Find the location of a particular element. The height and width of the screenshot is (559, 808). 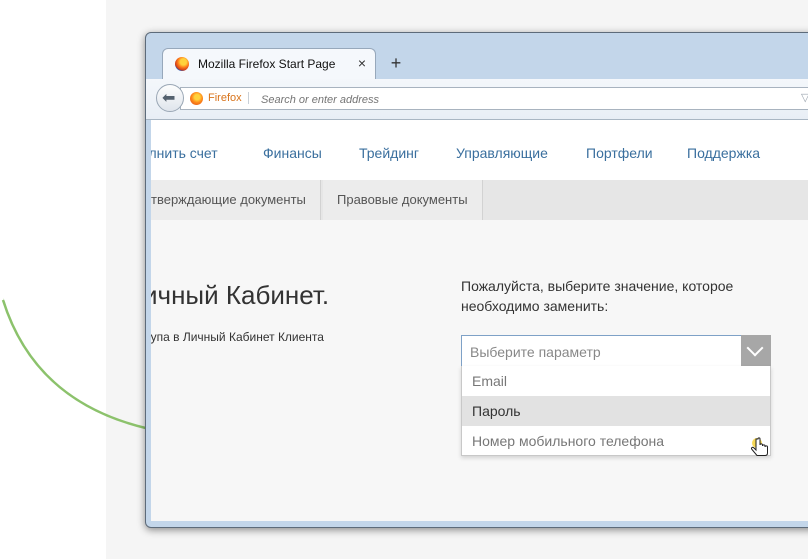

subnav-item-documents: тверждающие документы is located at coordinates (236, 200).